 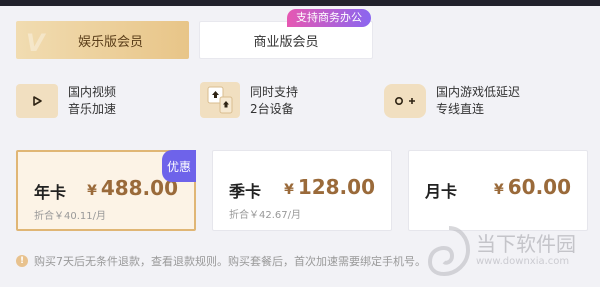 I want to click on plan-monthly-equivalent: 折合￥42.67/月, so click(x=265, y=215).